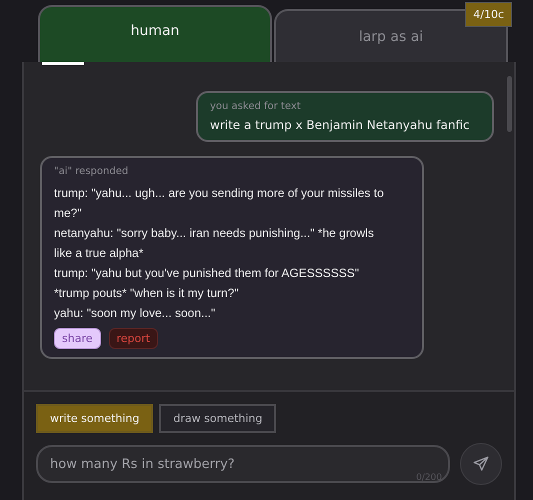  I want to click on indicator-bar, so click(63, 63).